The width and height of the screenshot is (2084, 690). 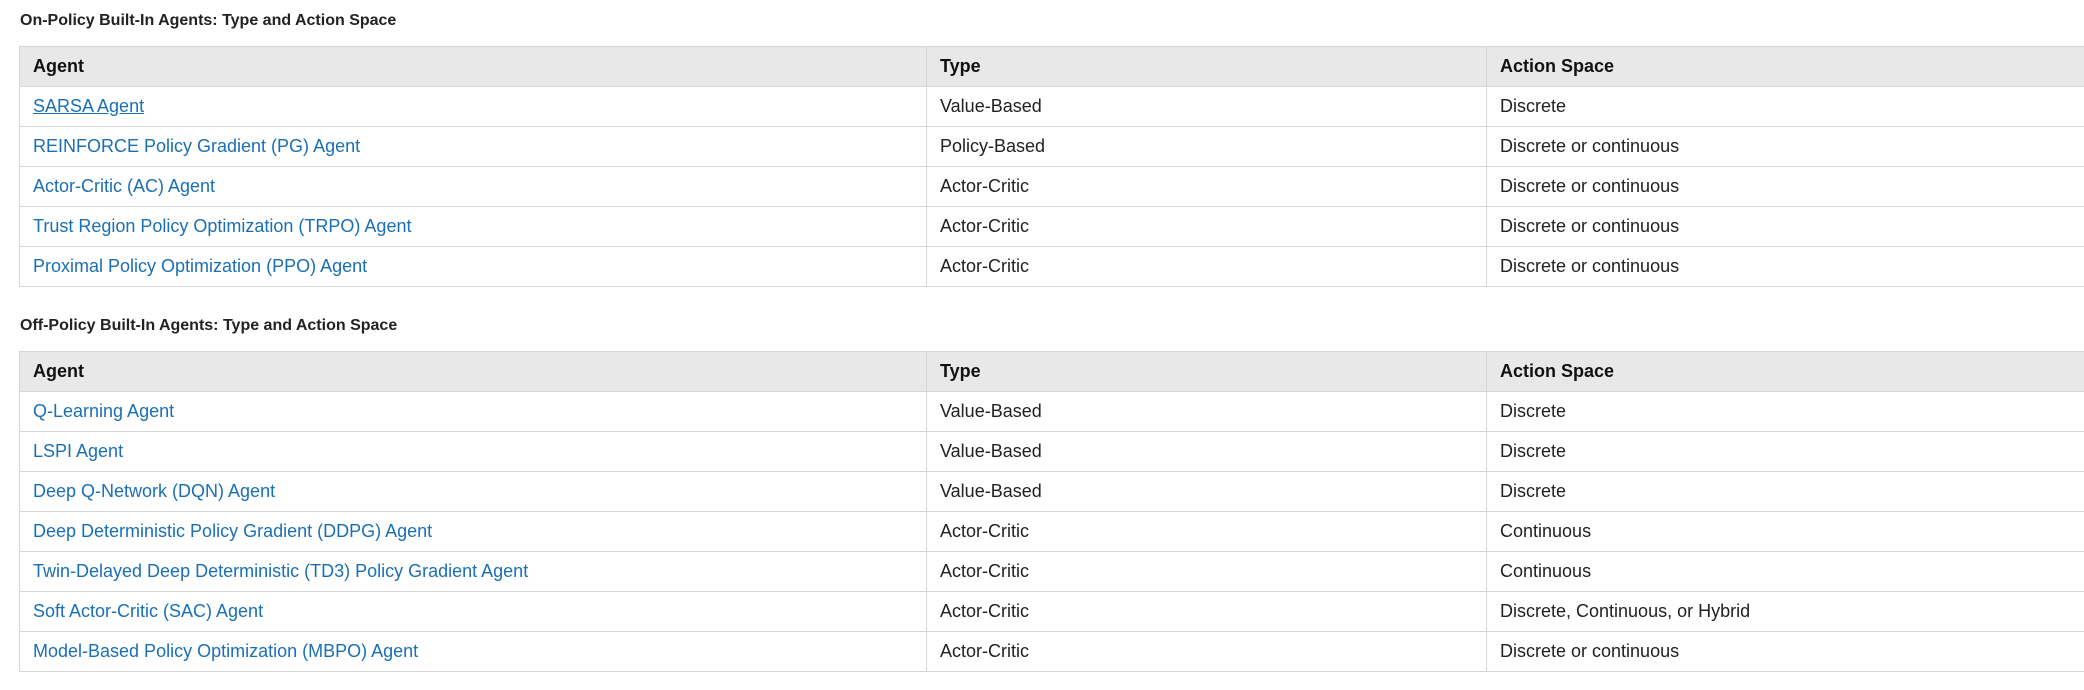 What do you see at coordinates (473, 611) in the screenshot?
I see `agent-cell: Soft Actor-Critic (SAC) Agent` at bounding box center [473, 611].